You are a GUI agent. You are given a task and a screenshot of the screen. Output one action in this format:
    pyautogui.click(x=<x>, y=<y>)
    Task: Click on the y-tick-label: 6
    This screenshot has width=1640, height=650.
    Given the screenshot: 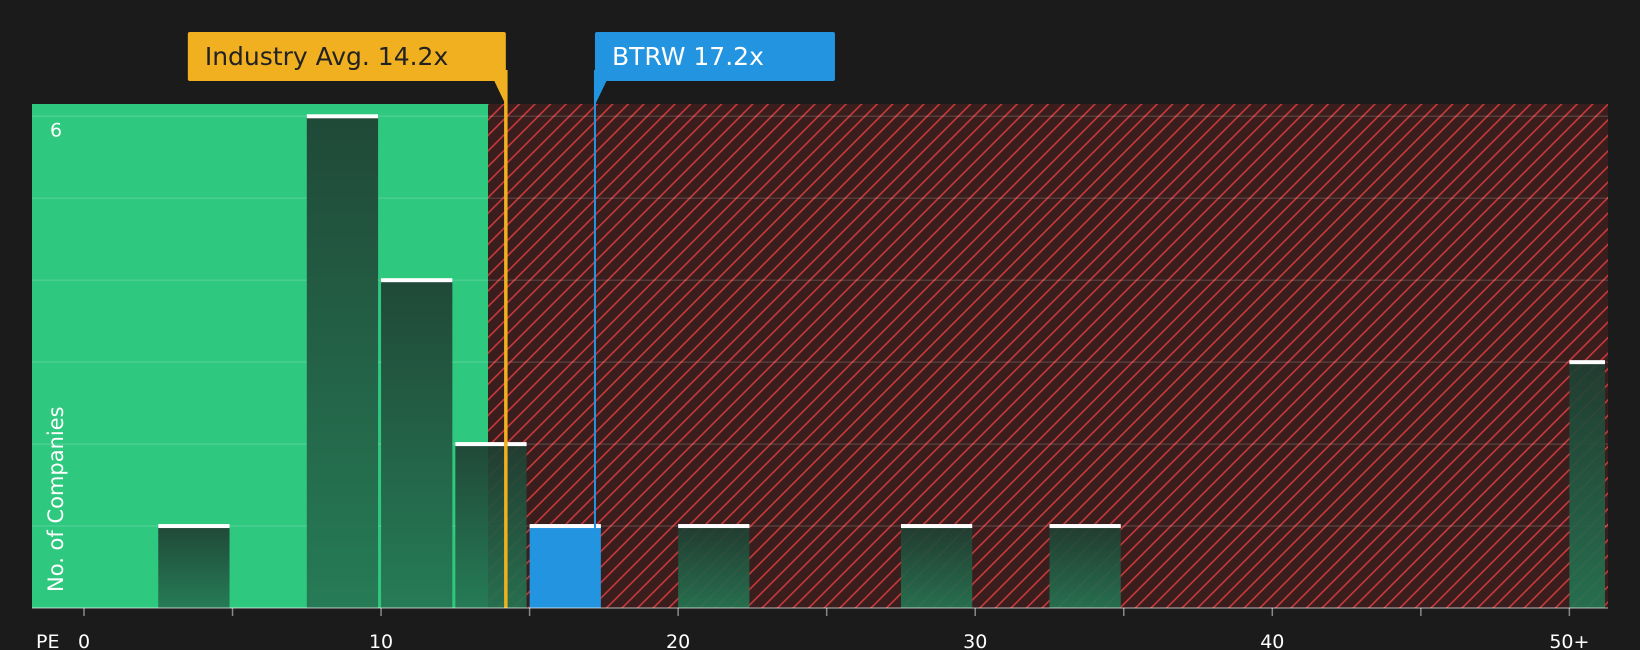 What is the action you would take?
    pyautogui.click(x=56, y=130)
    